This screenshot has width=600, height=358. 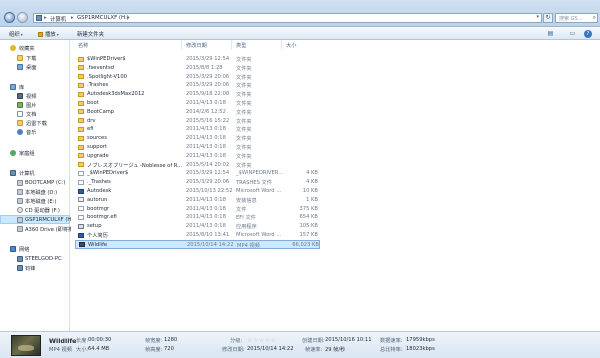 What do you see at coordinates (241, 45) in the screenshot?
I see `column-header-type: 类型` at bounding box center [241, 45].